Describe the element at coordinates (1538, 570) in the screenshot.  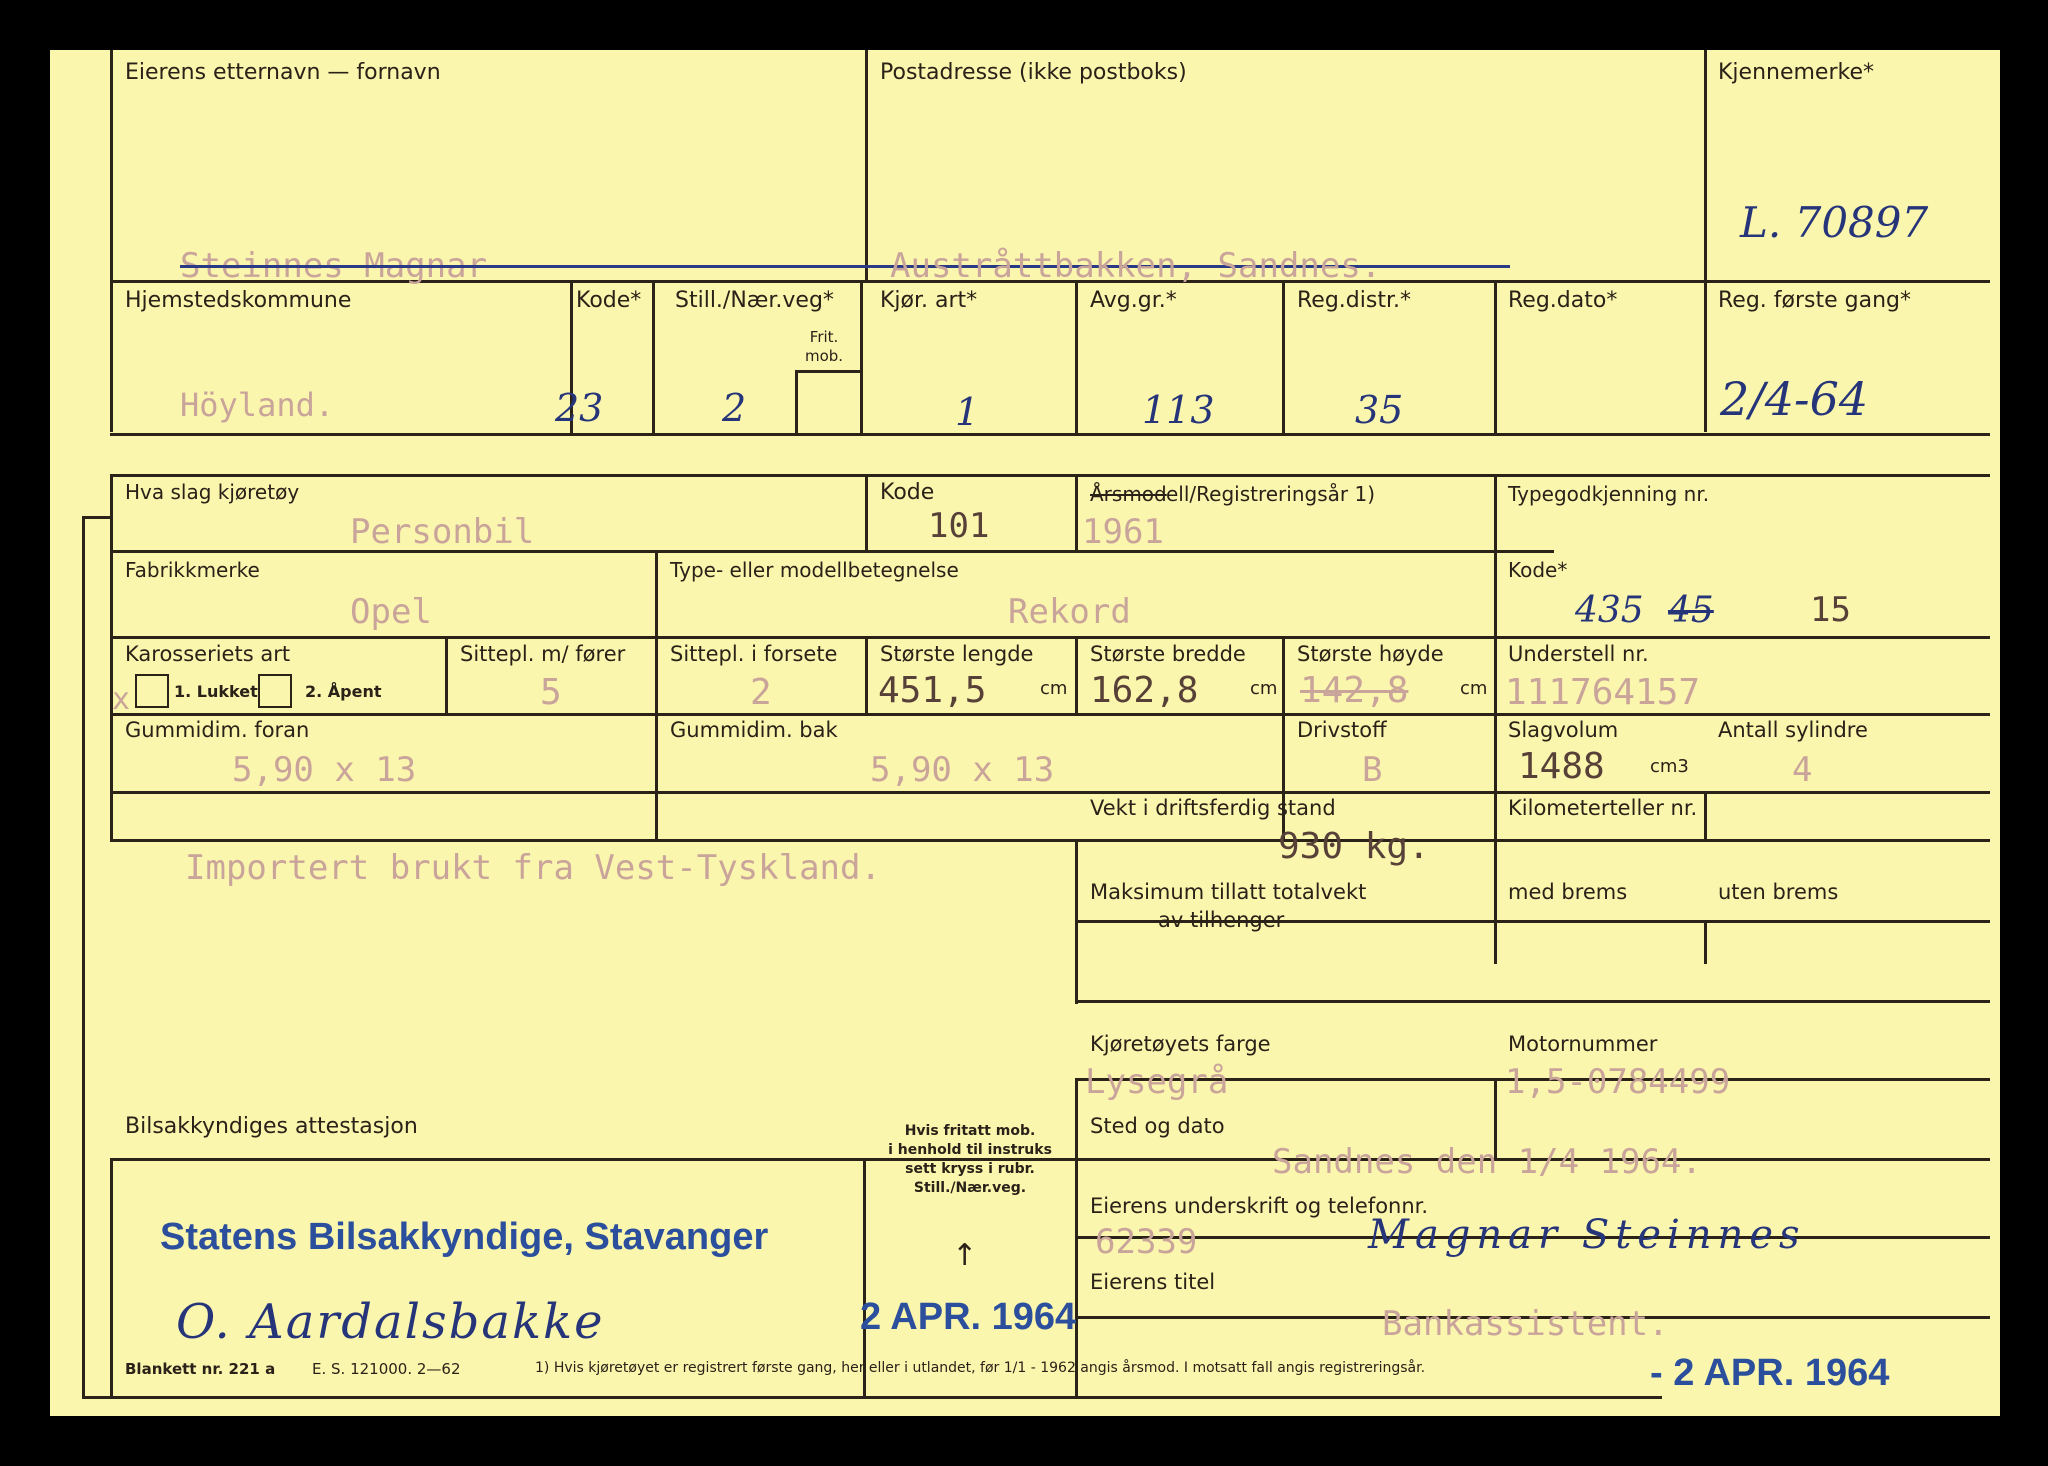
I see `kode2-label: Kode*` at that location.